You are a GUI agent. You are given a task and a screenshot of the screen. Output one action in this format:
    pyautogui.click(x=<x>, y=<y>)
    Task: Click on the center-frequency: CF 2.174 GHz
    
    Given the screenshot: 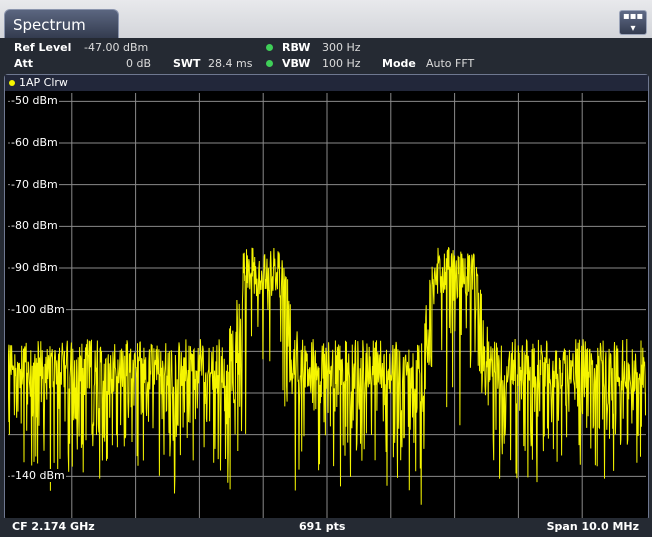 What is the action you would take?
    pyautogui.click(x=53, y=526)
    